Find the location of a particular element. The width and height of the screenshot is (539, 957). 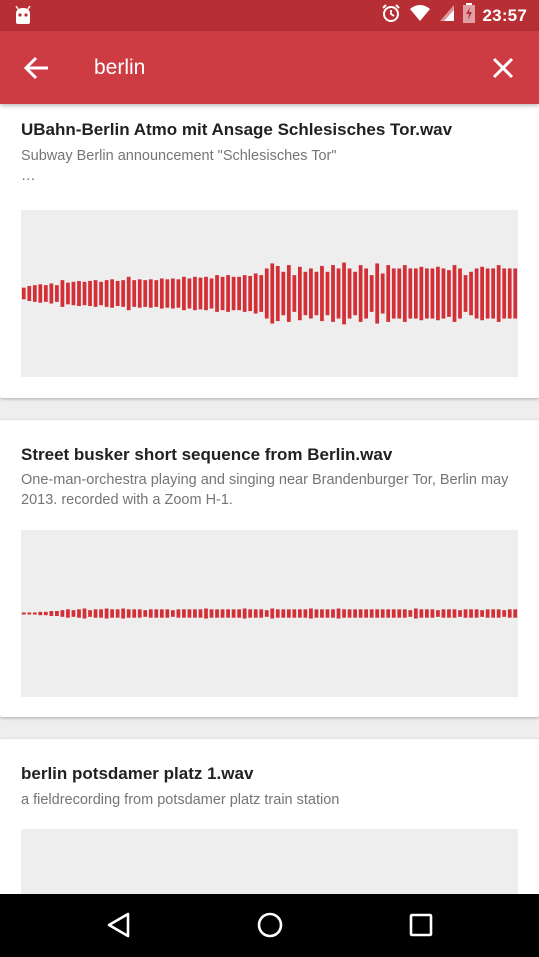

system-navigation-bar is located at coordinates (269, 925).